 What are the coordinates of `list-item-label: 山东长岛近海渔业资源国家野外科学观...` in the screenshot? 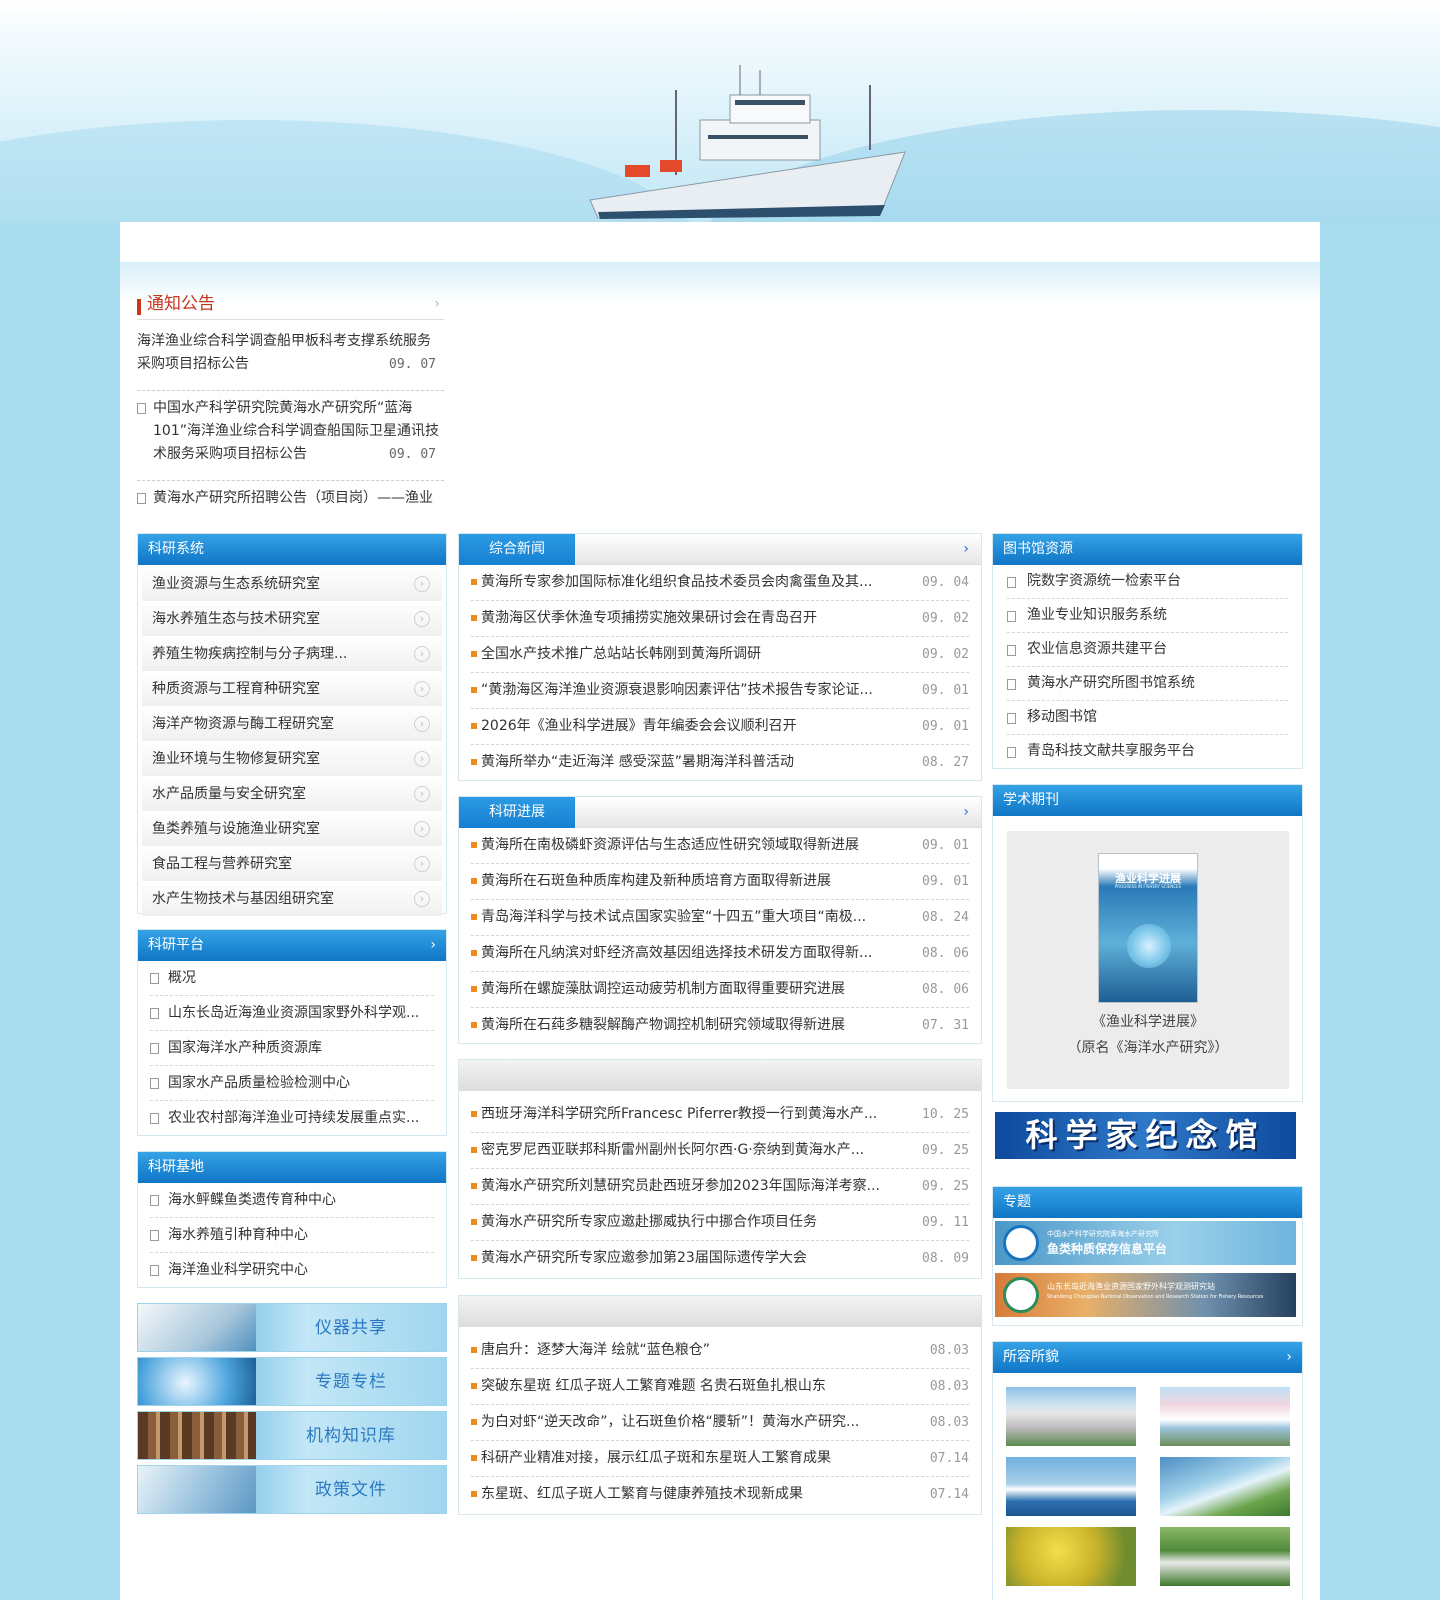 It's located at (293, 1013).